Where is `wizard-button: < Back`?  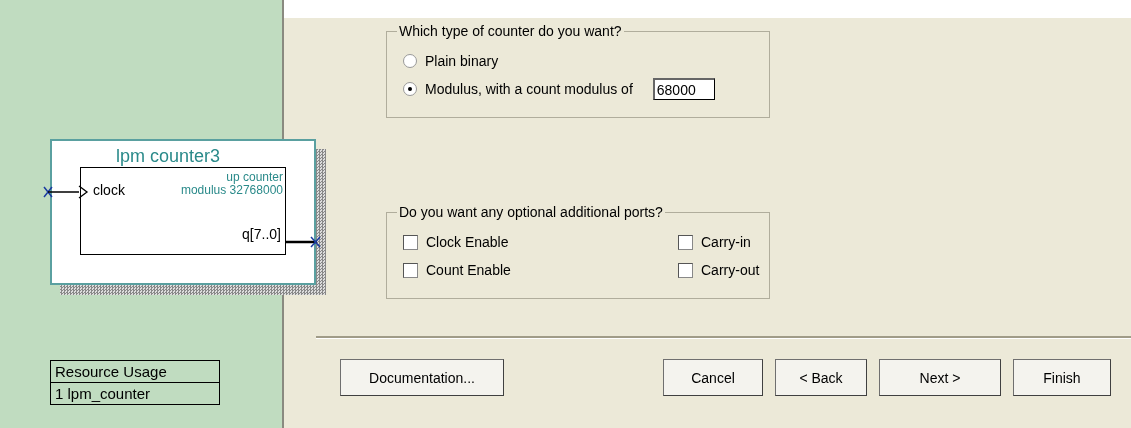 wizard-button: < Back is located at coordinates (821, 377).